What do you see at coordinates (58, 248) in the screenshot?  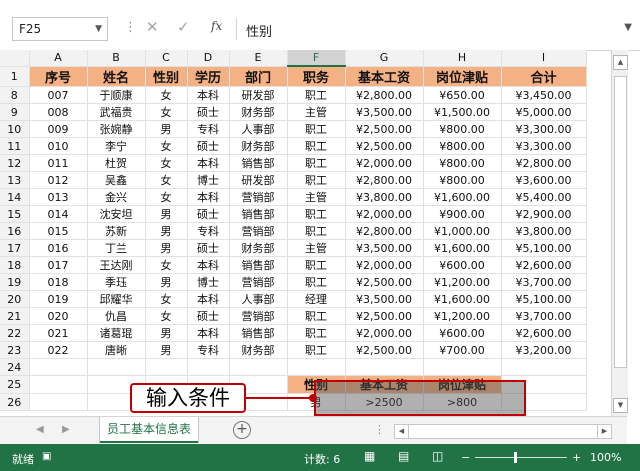 I see `table-cell: 016` at bounding box center [58, 248].